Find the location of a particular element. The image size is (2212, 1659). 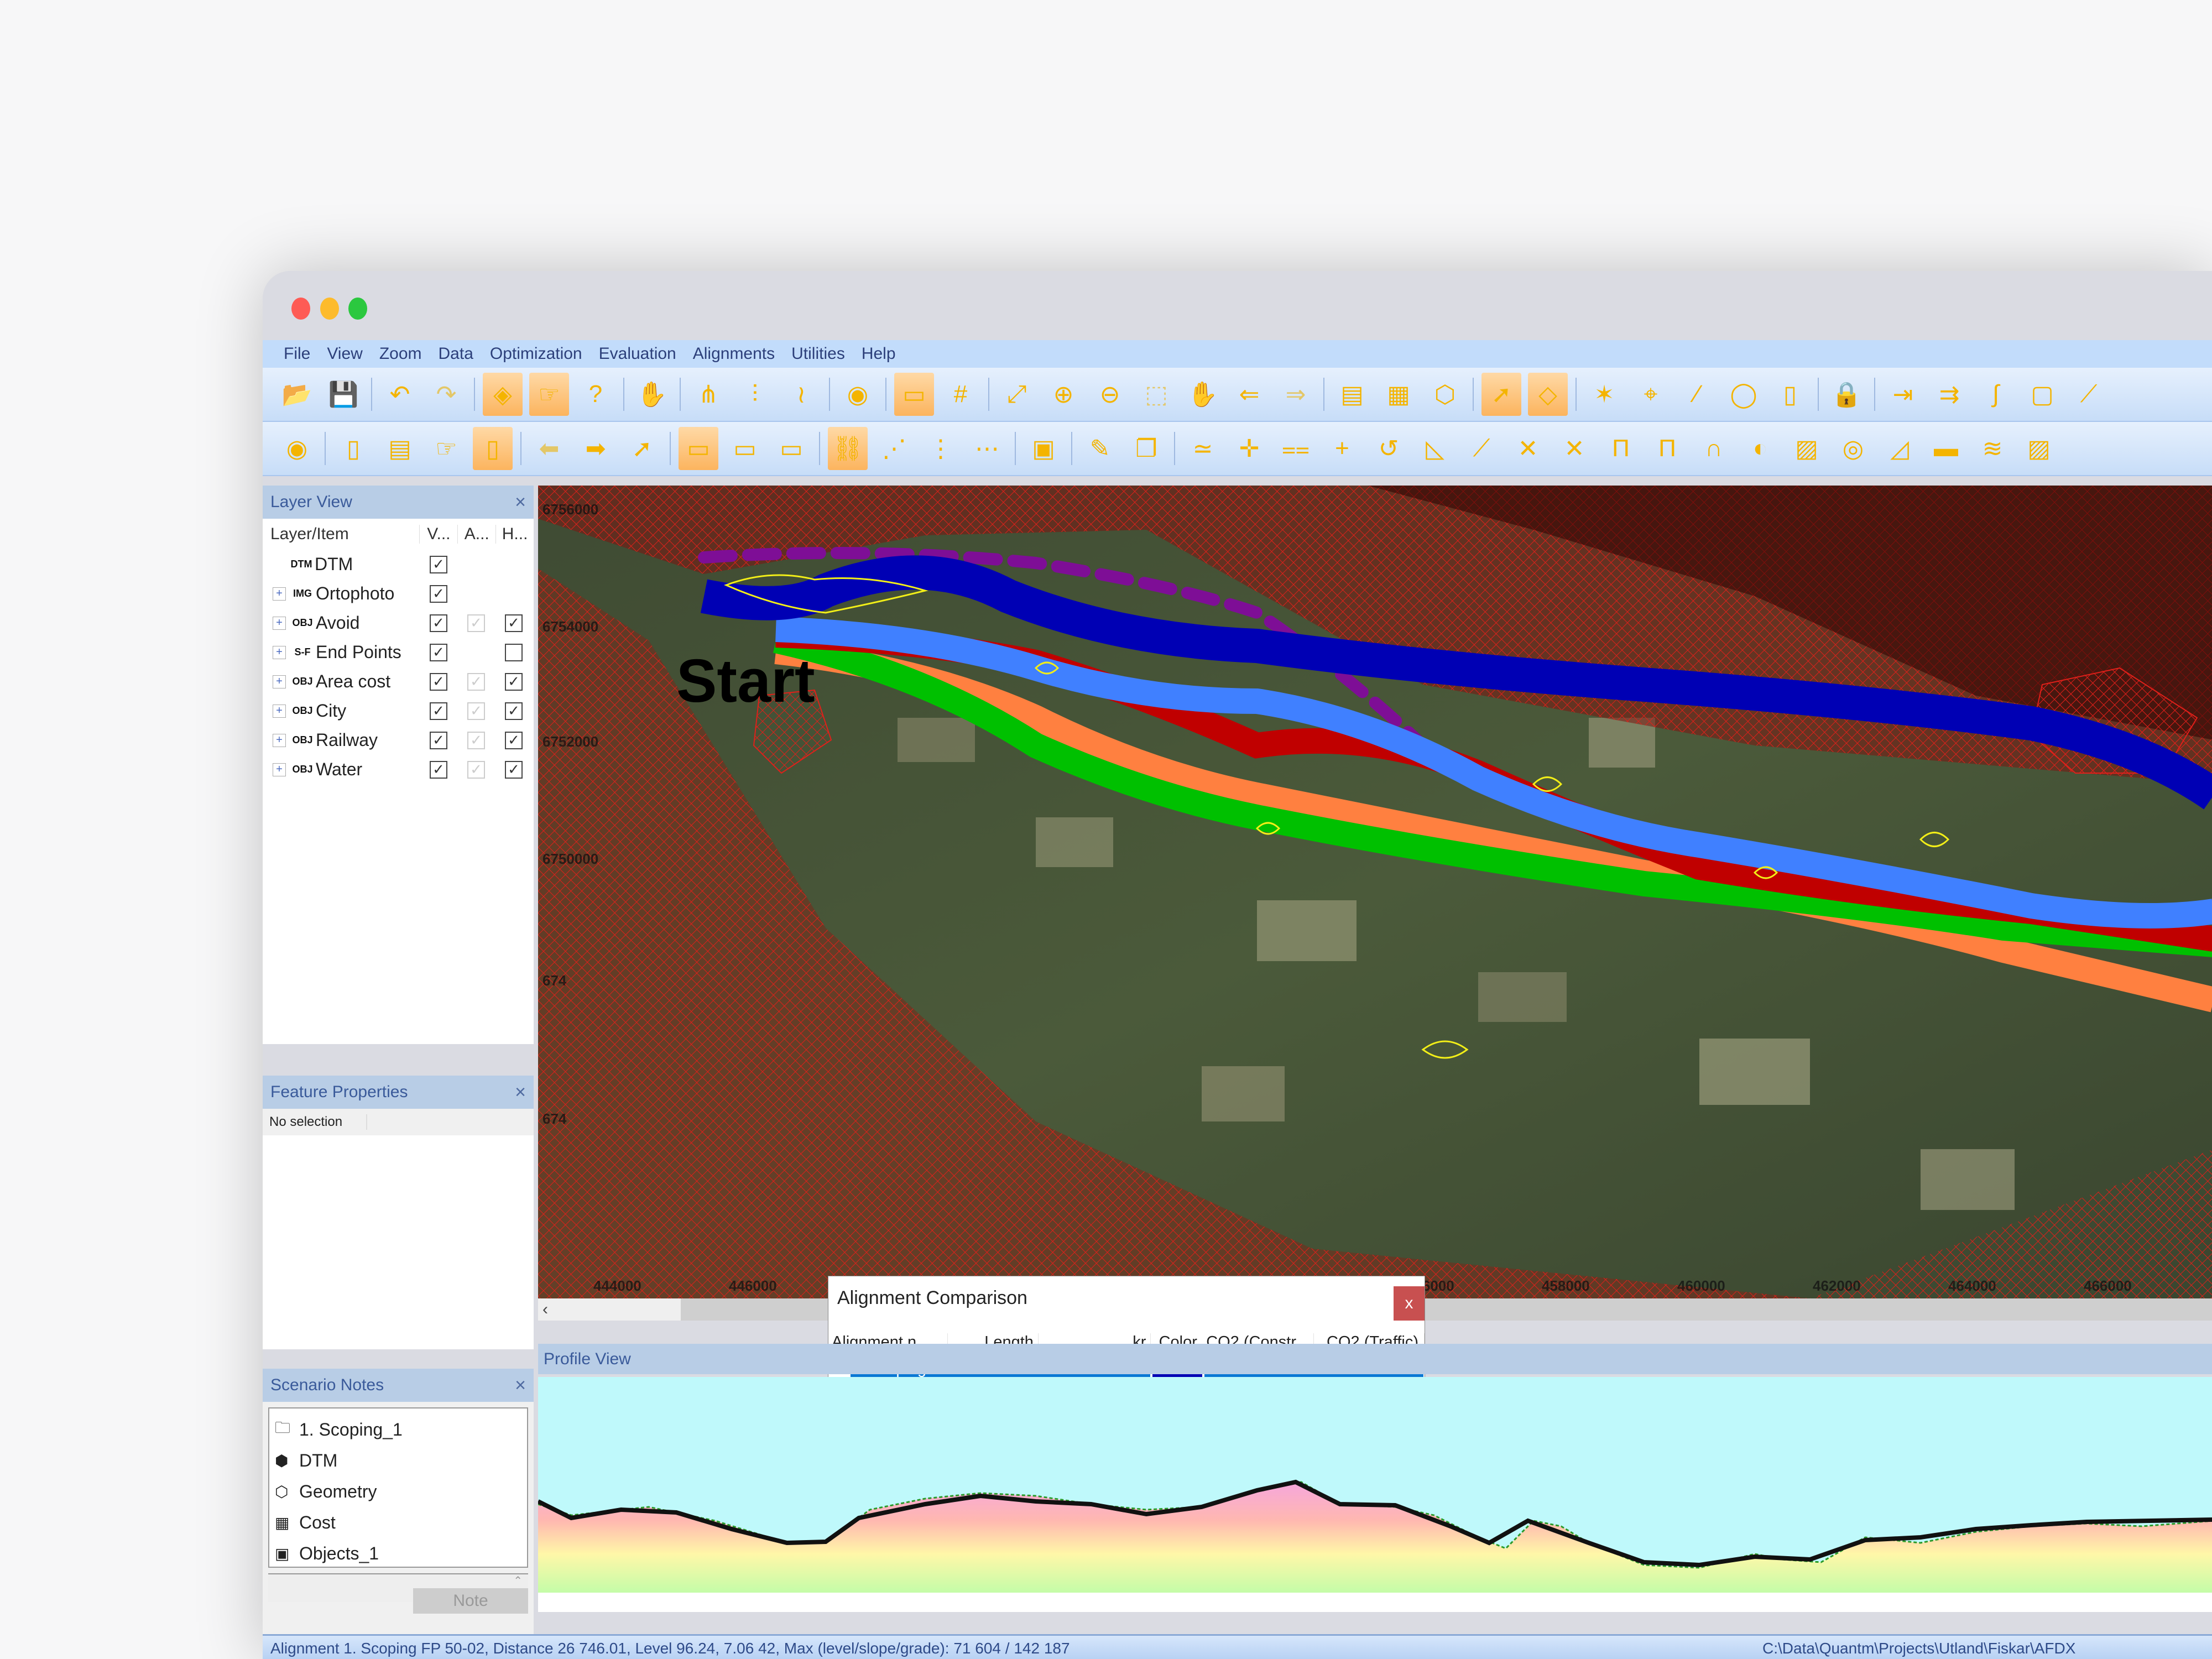

map-route-button: ▨ is located at coordinates (1807, 449).